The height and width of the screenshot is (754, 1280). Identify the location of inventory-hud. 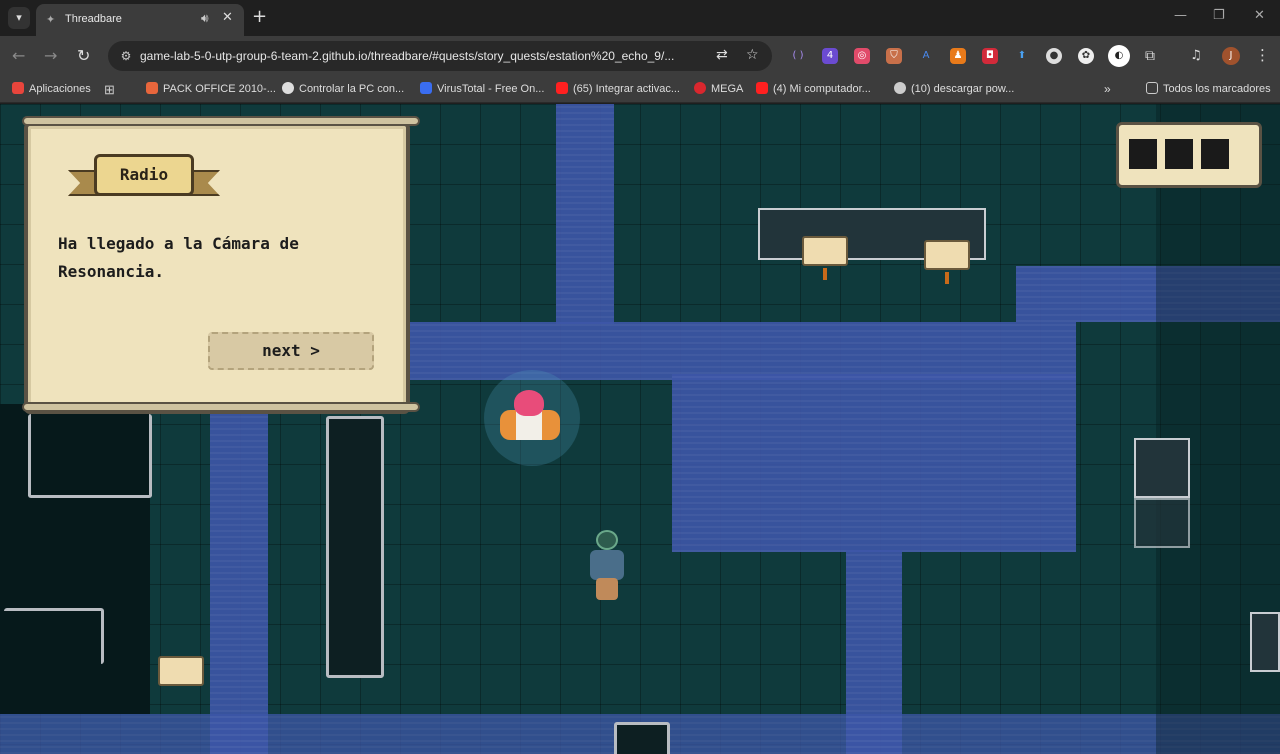
(1189, 155).